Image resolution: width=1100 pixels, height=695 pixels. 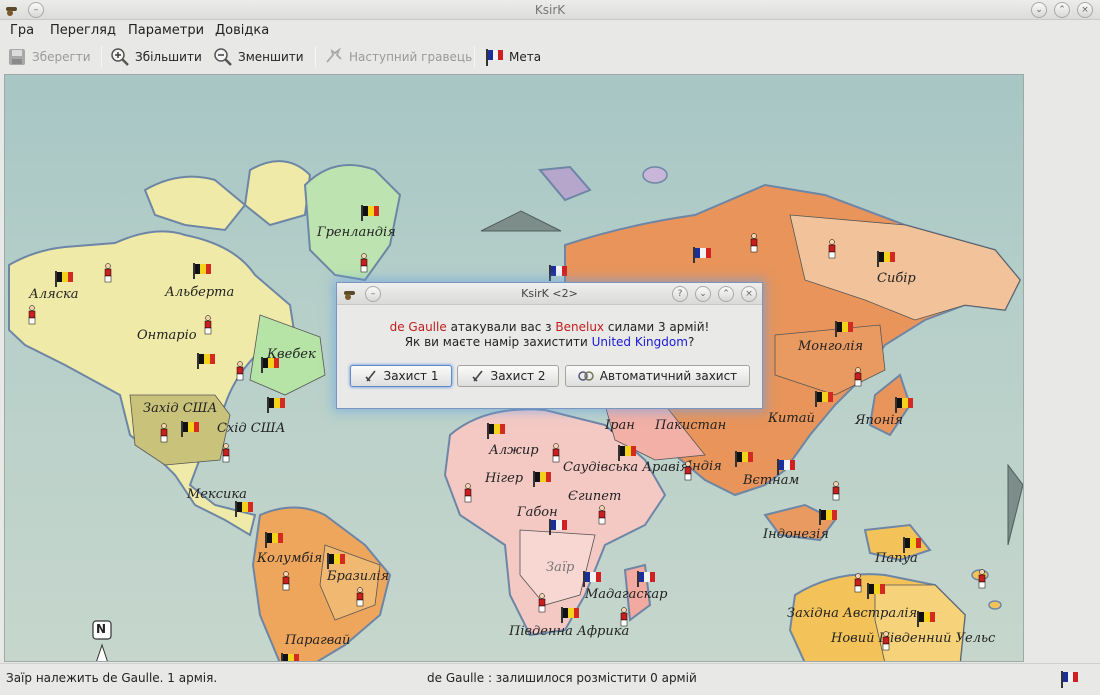 I want to click on defend-1-button: Захист 1, so click(x=401, y=376).